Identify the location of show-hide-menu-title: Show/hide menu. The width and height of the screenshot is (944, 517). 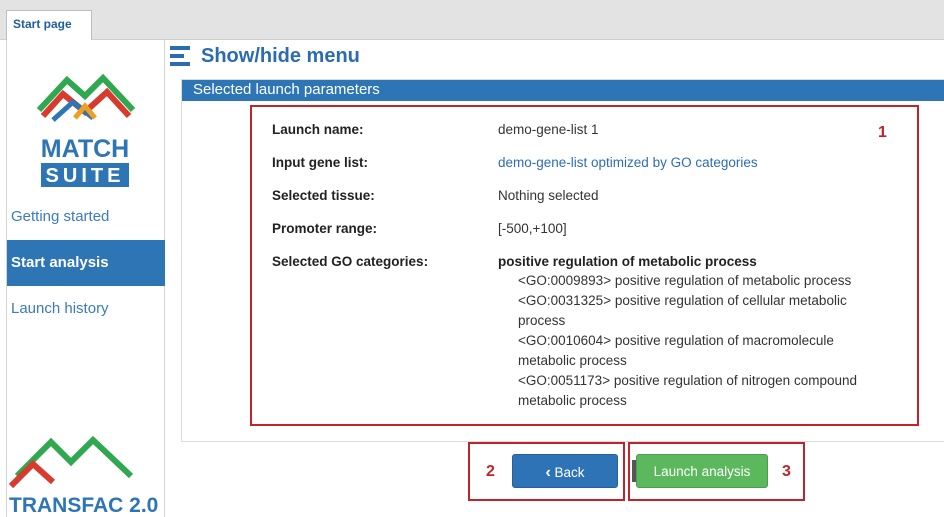
(280, 56).